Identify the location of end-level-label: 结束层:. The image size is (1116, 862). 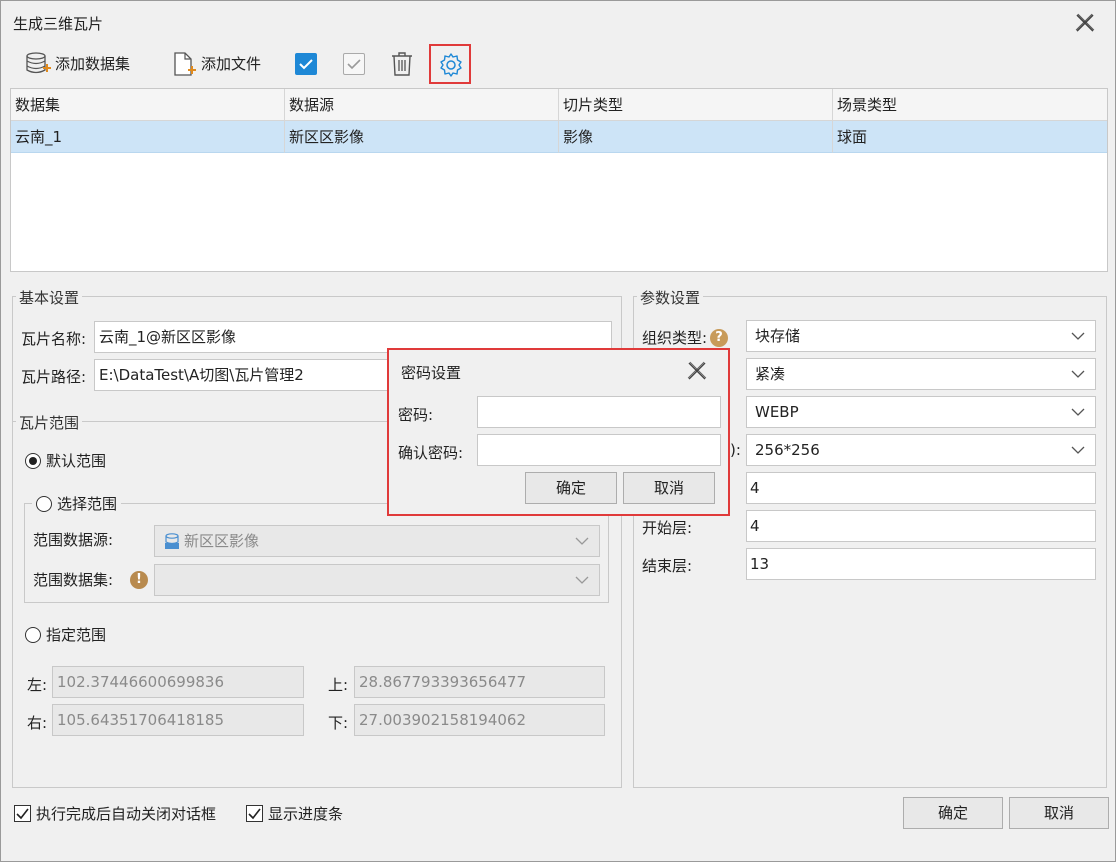
(667, 566).